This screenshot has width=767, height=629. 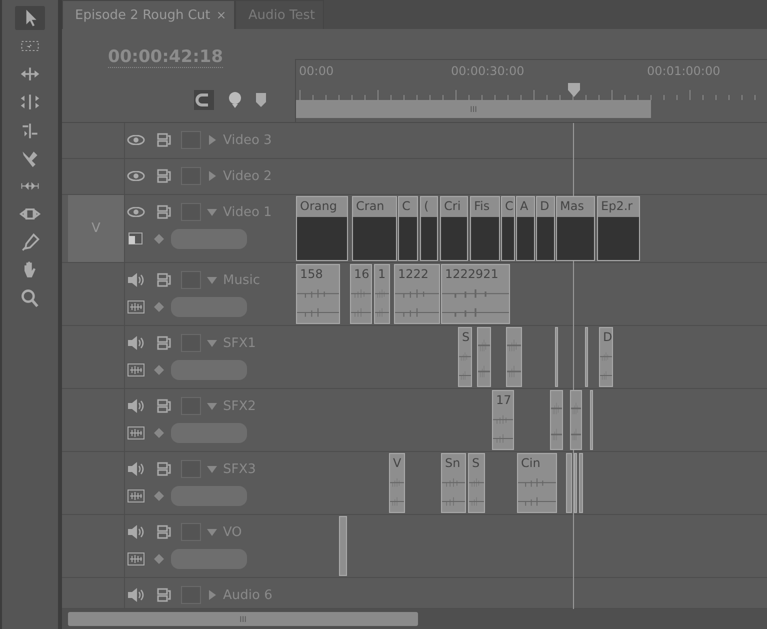 What do you see at coordinates (261, 100) in the screenshot?
I see `marker-icon` at bounding box center [261, 100].